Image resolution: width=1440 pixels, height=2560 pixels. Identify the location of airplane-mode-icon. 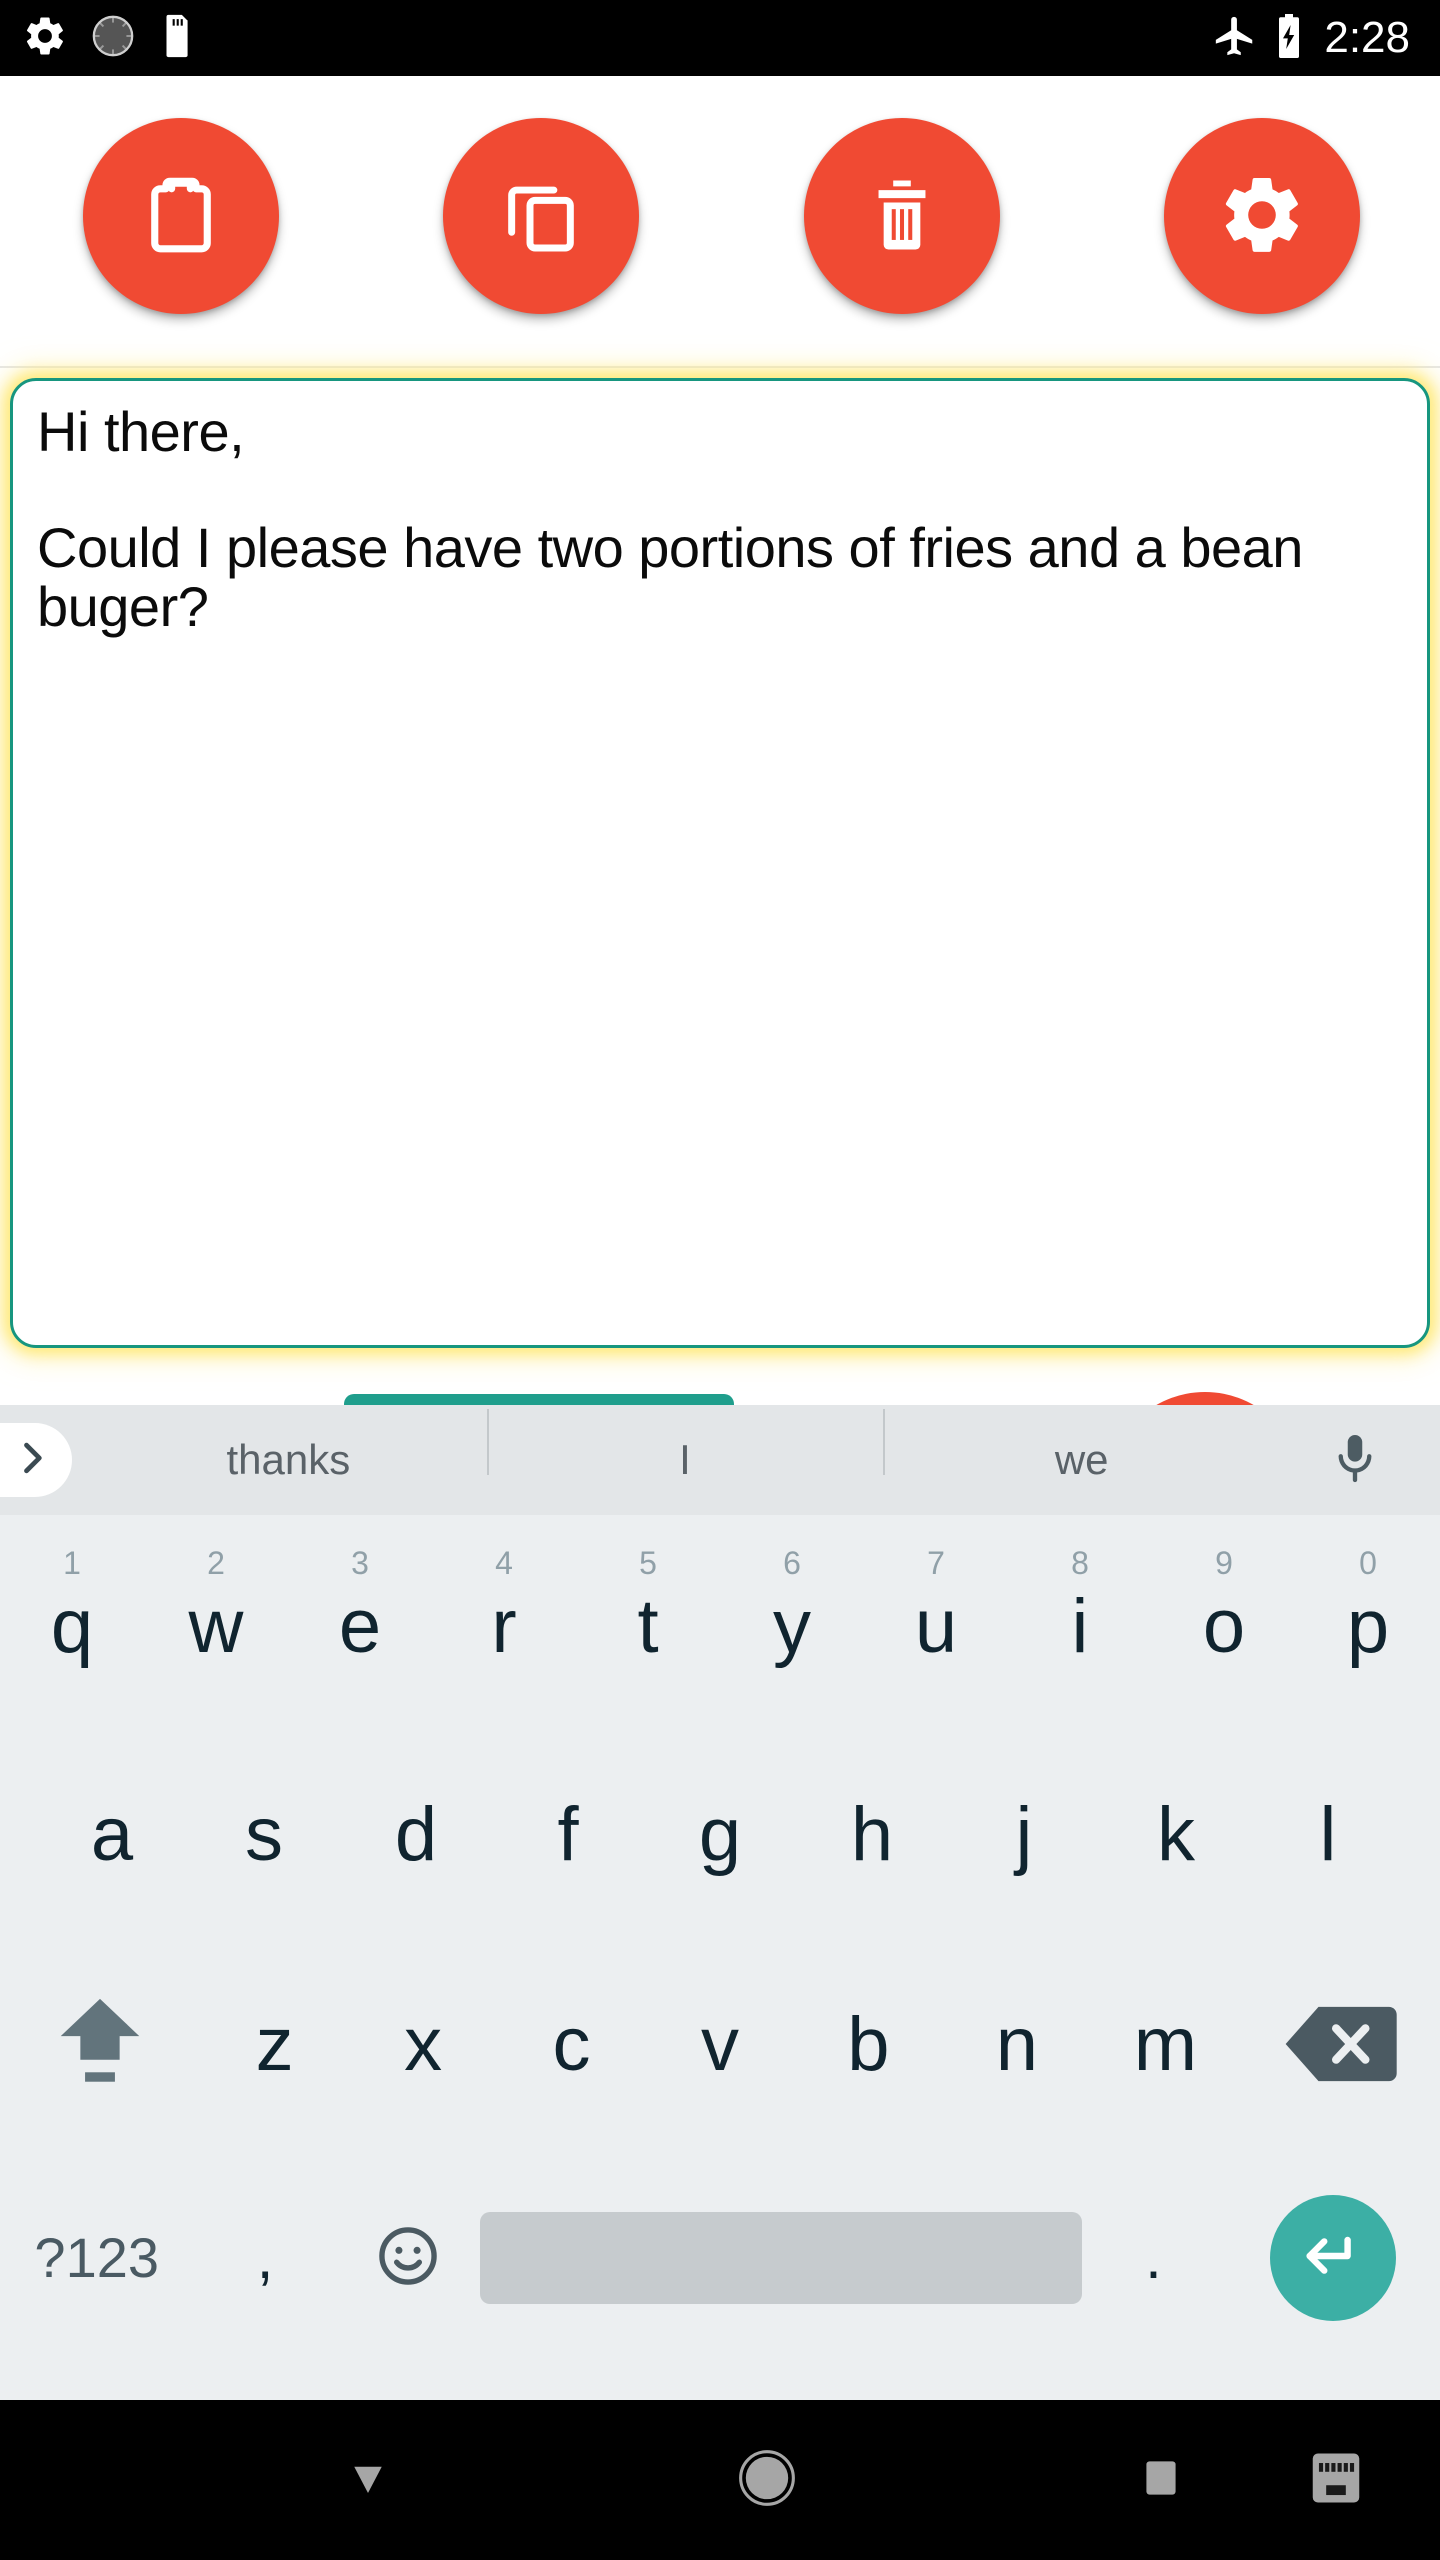
(1235, 38).